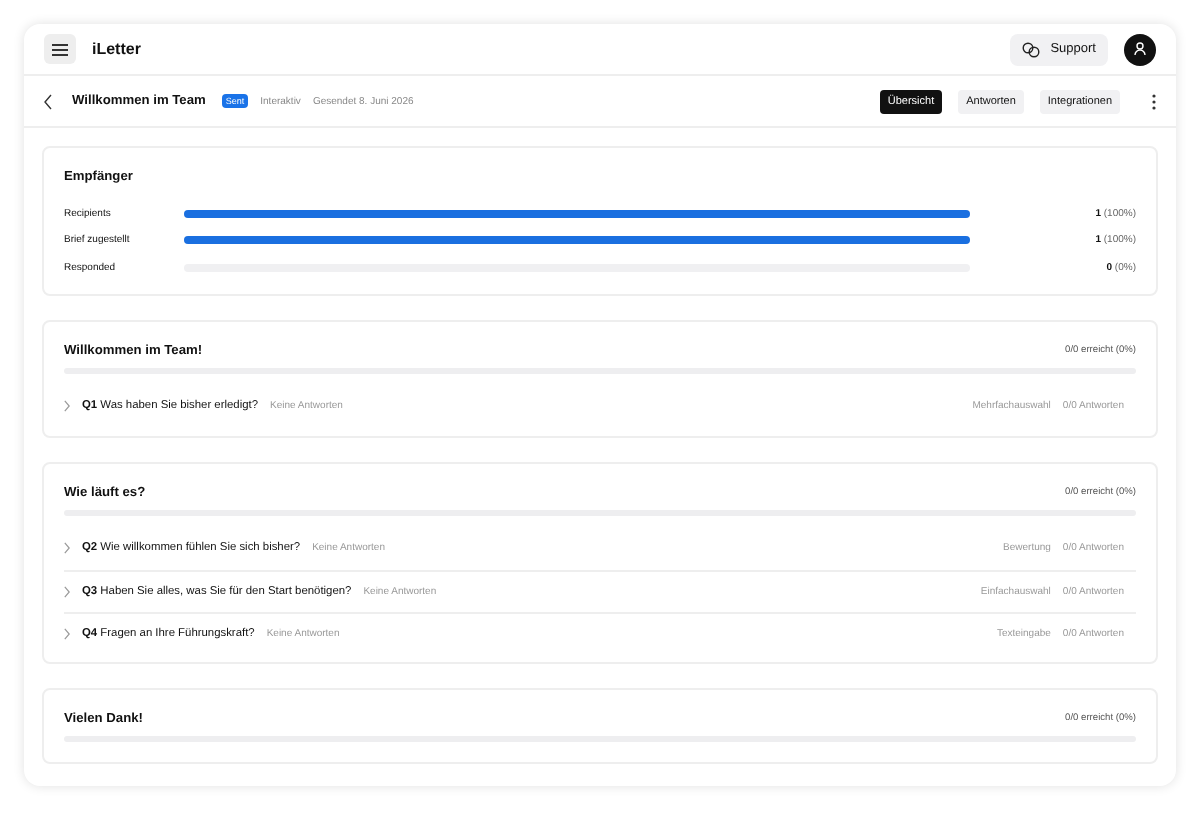 Image resolution: width=1200 pixels, height=814 pixels. I want to click on menu-icon, so click(60, 49).